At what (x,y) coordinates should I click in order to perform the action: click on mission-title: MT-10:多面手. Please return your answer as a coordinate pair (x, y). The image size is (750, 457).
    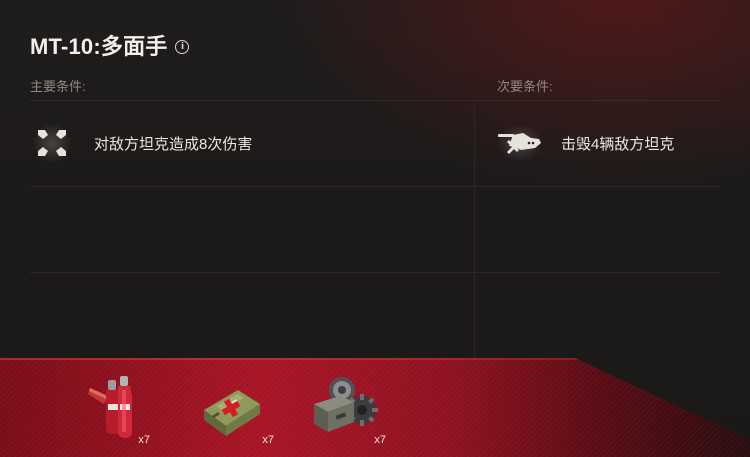
    Looking at the image, I should click on (99, 46).